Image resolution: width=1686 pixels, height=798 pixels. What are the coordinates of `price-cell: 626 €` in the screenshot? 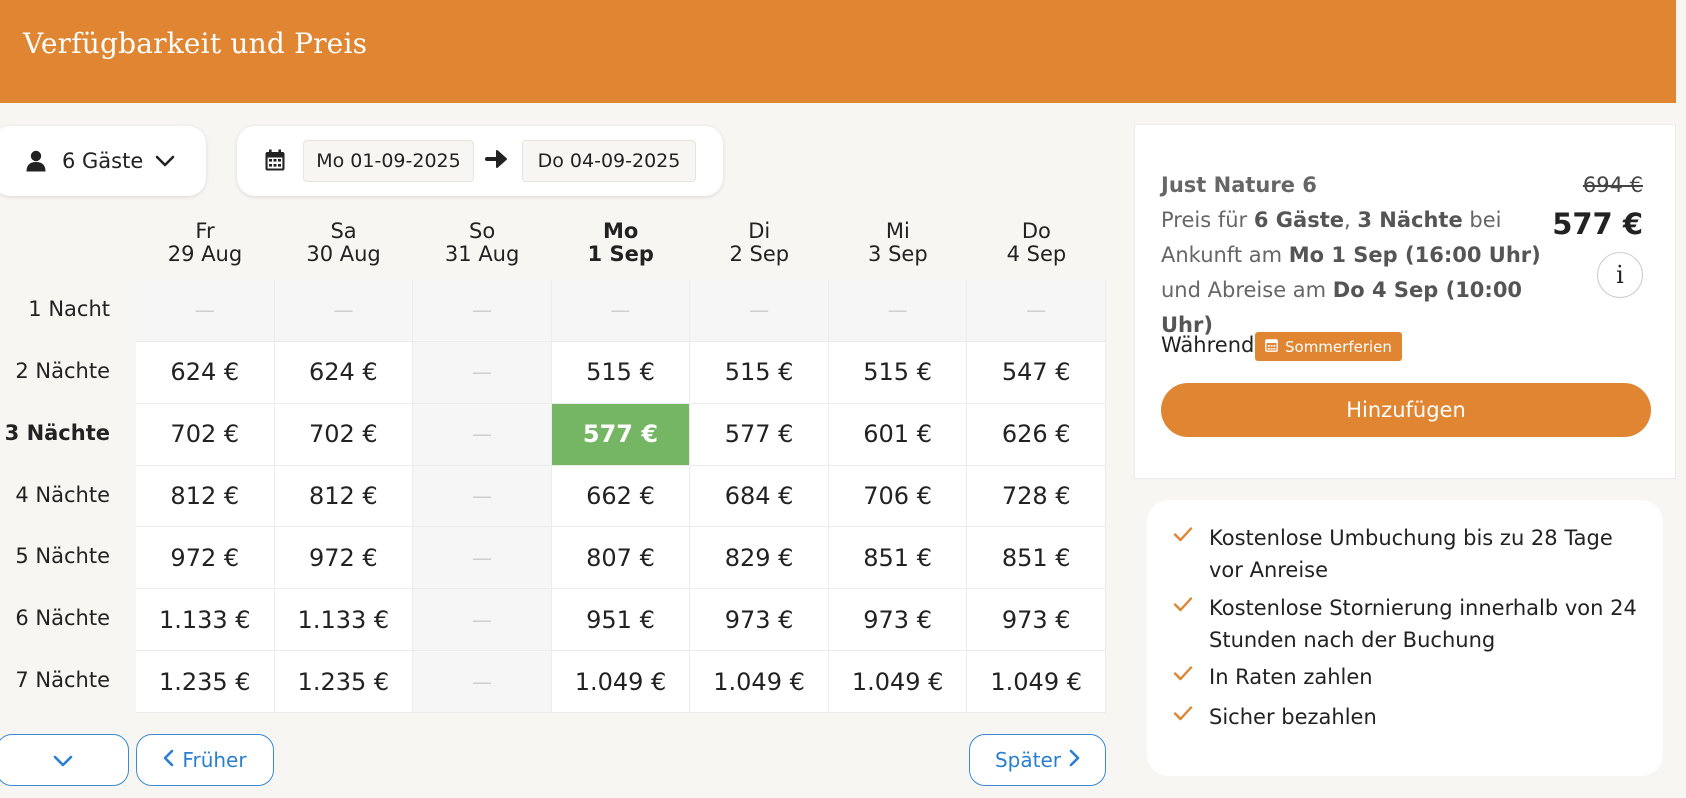 It's located at (1036, 434).